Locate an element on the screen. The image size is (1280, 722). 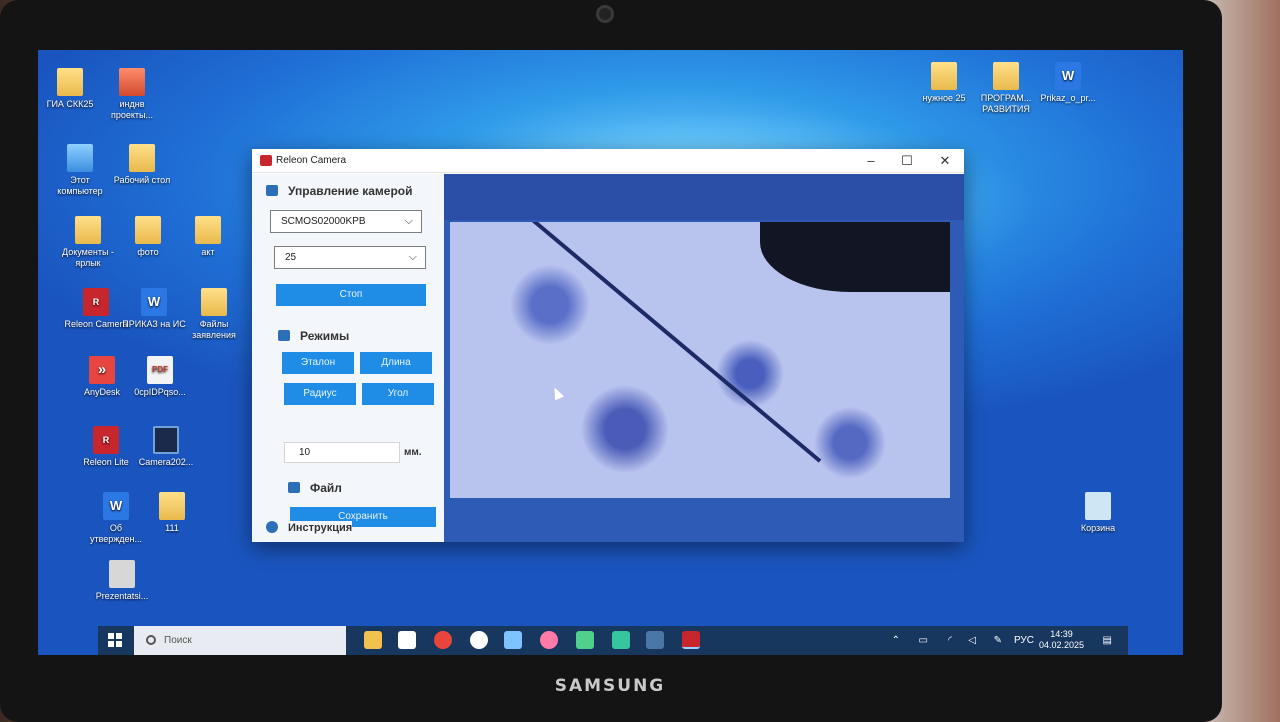
desktop-icon-nuzhnoe: нужное 25 is located at coordinates (944, 83).